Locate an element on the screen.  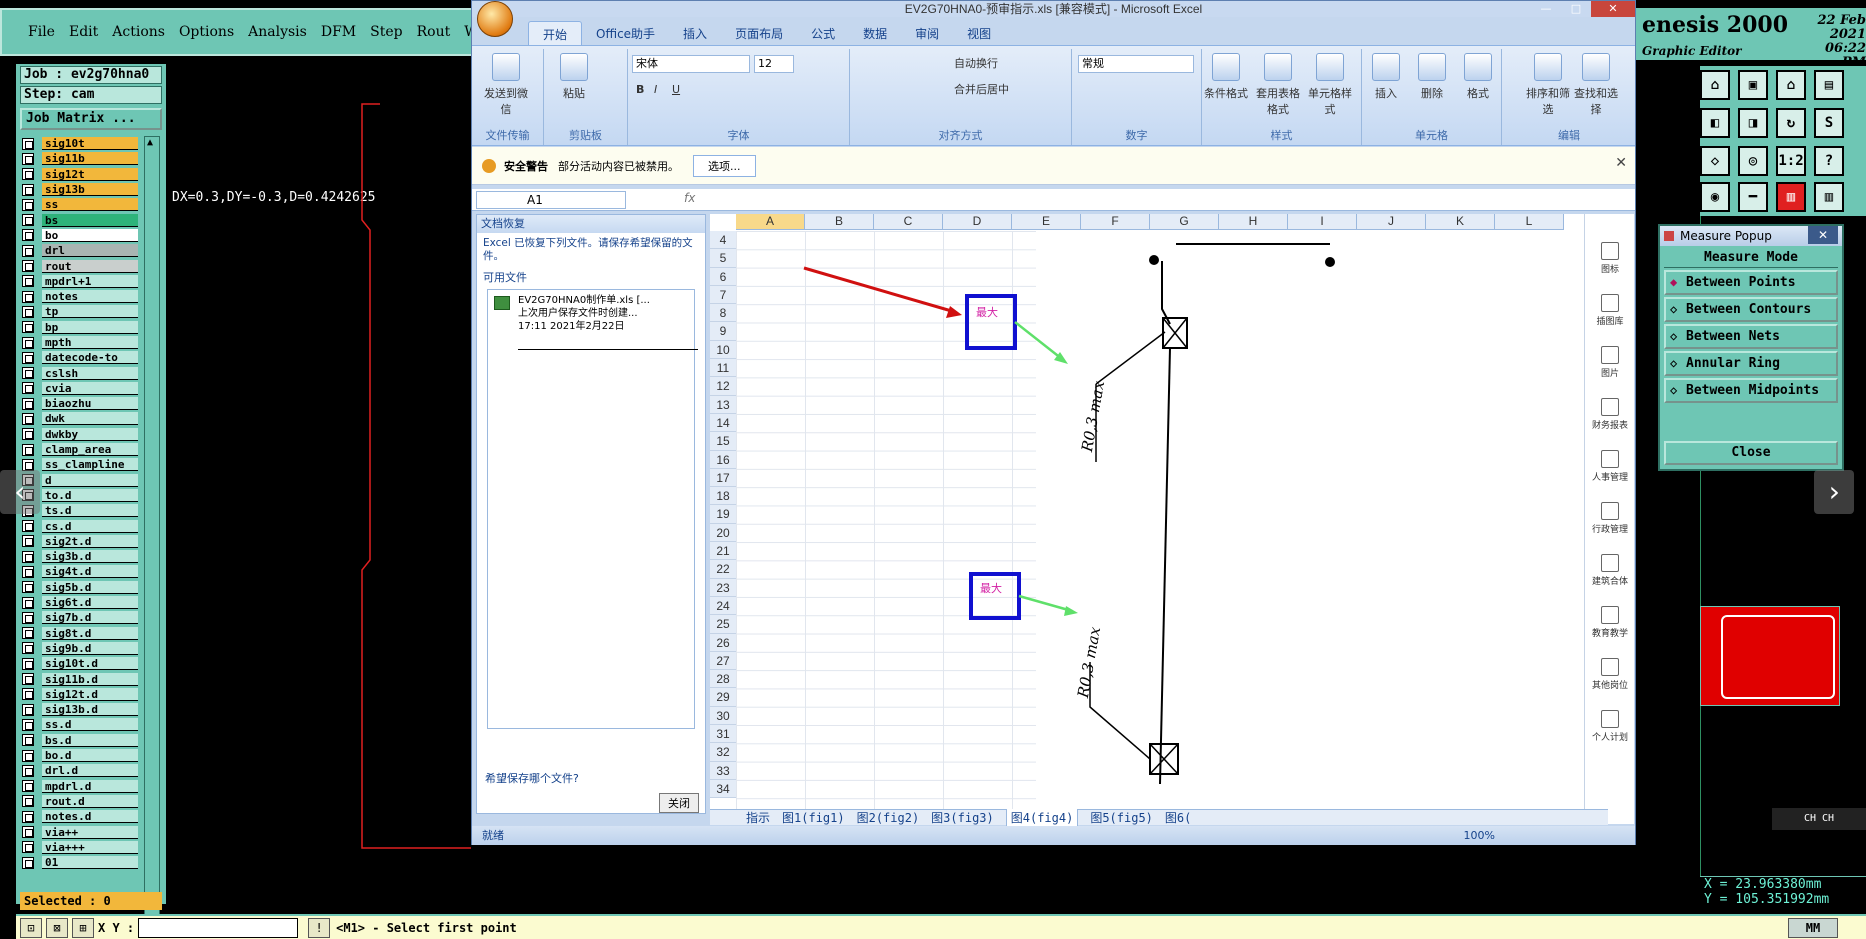
menu-actions: Actions is located at coordinates (138, 32).